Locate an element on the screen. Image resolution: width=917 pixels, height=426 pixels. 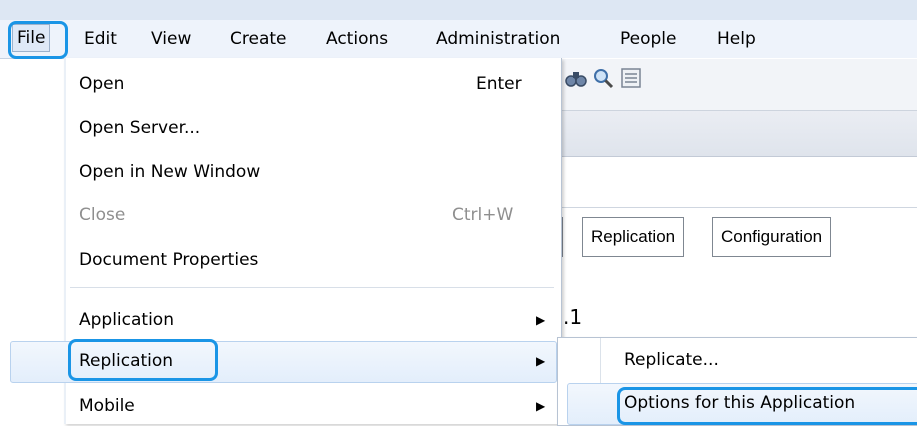
menu-people: People is located at coordinates (648, 39).